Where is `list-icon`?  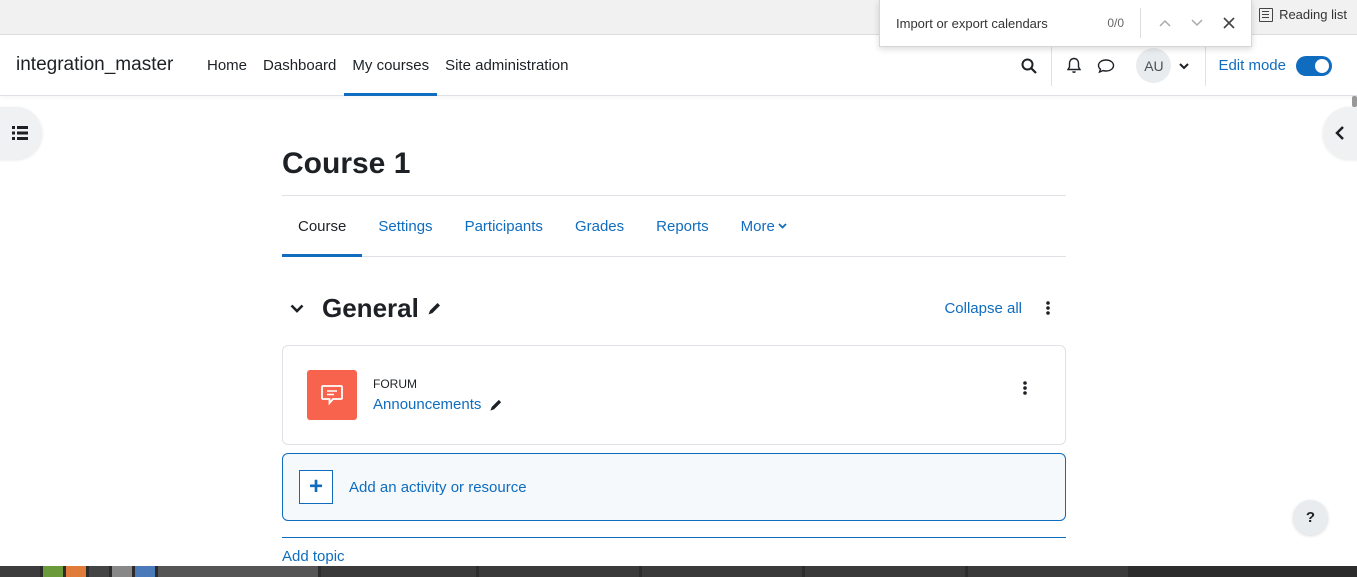 list-icon is located at coordinates (20, 133).